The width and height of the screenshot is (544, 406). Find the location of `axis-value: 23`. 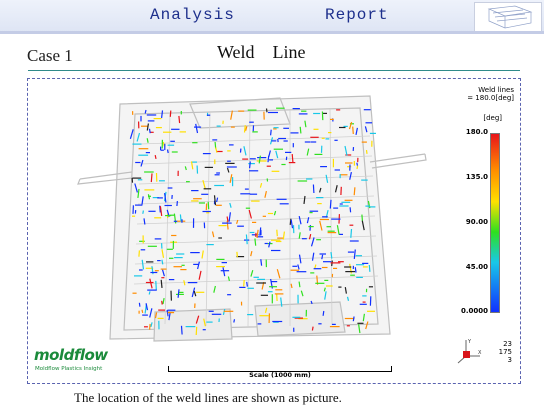

axis-value: 23 is located at coordinates (507, 344).